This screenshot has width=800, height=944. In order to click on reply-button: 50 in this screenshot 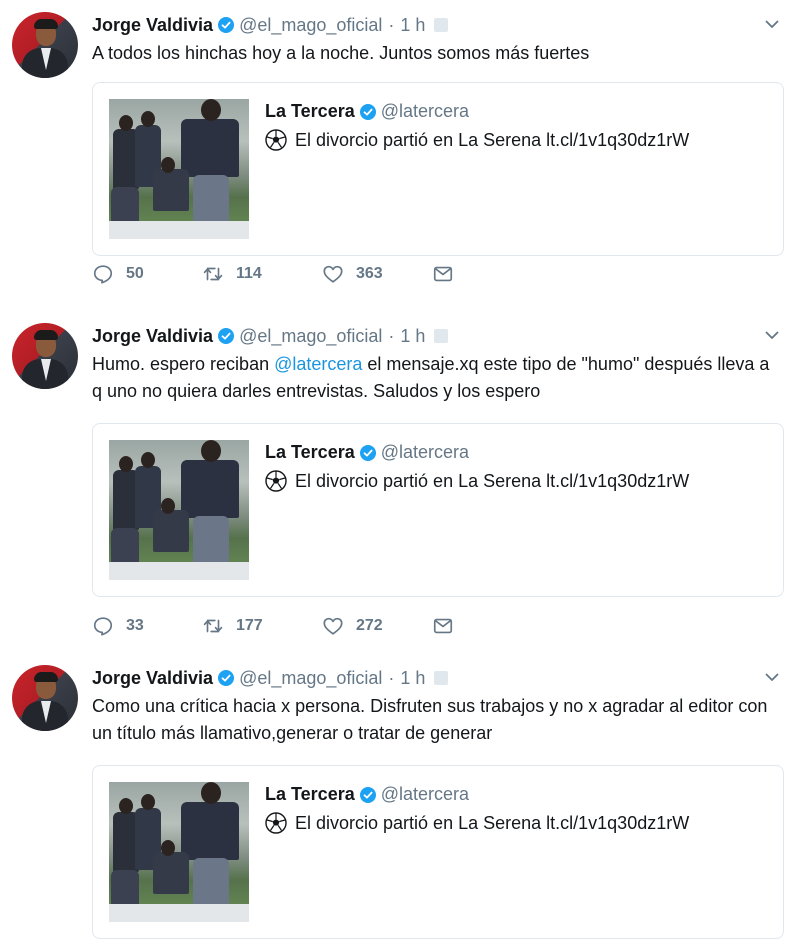, I will do `click(147, 274)`.